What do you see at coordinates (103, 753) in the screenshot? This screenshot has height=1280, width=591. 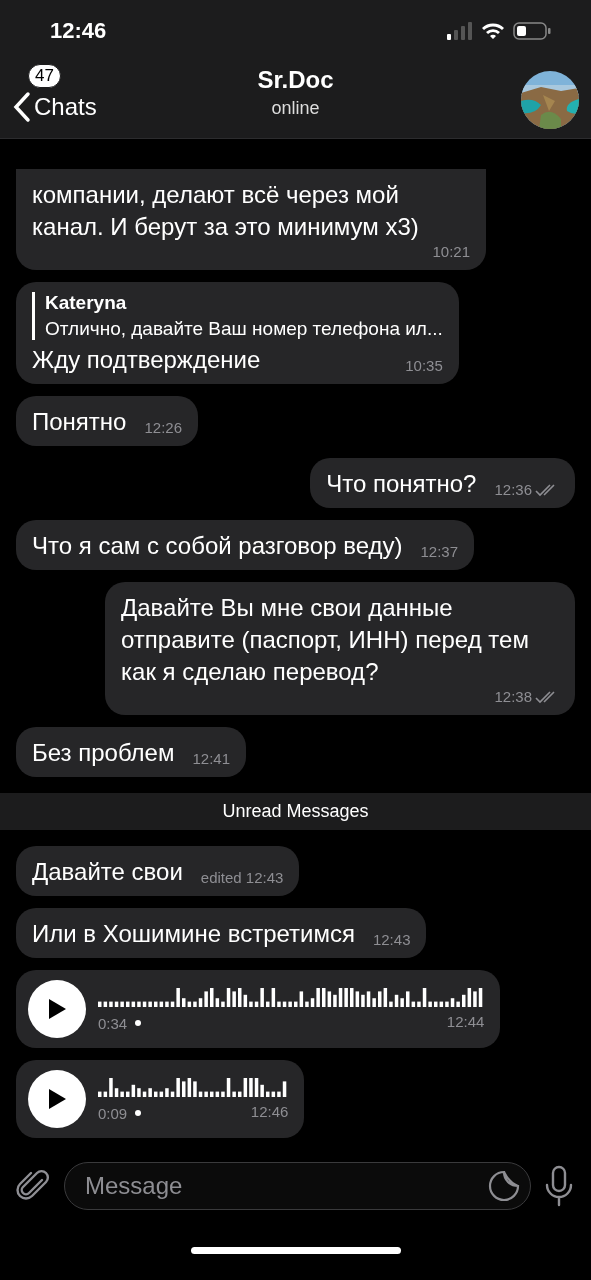 I see `message-text: Без проблем` at bounding box center [103, 753].